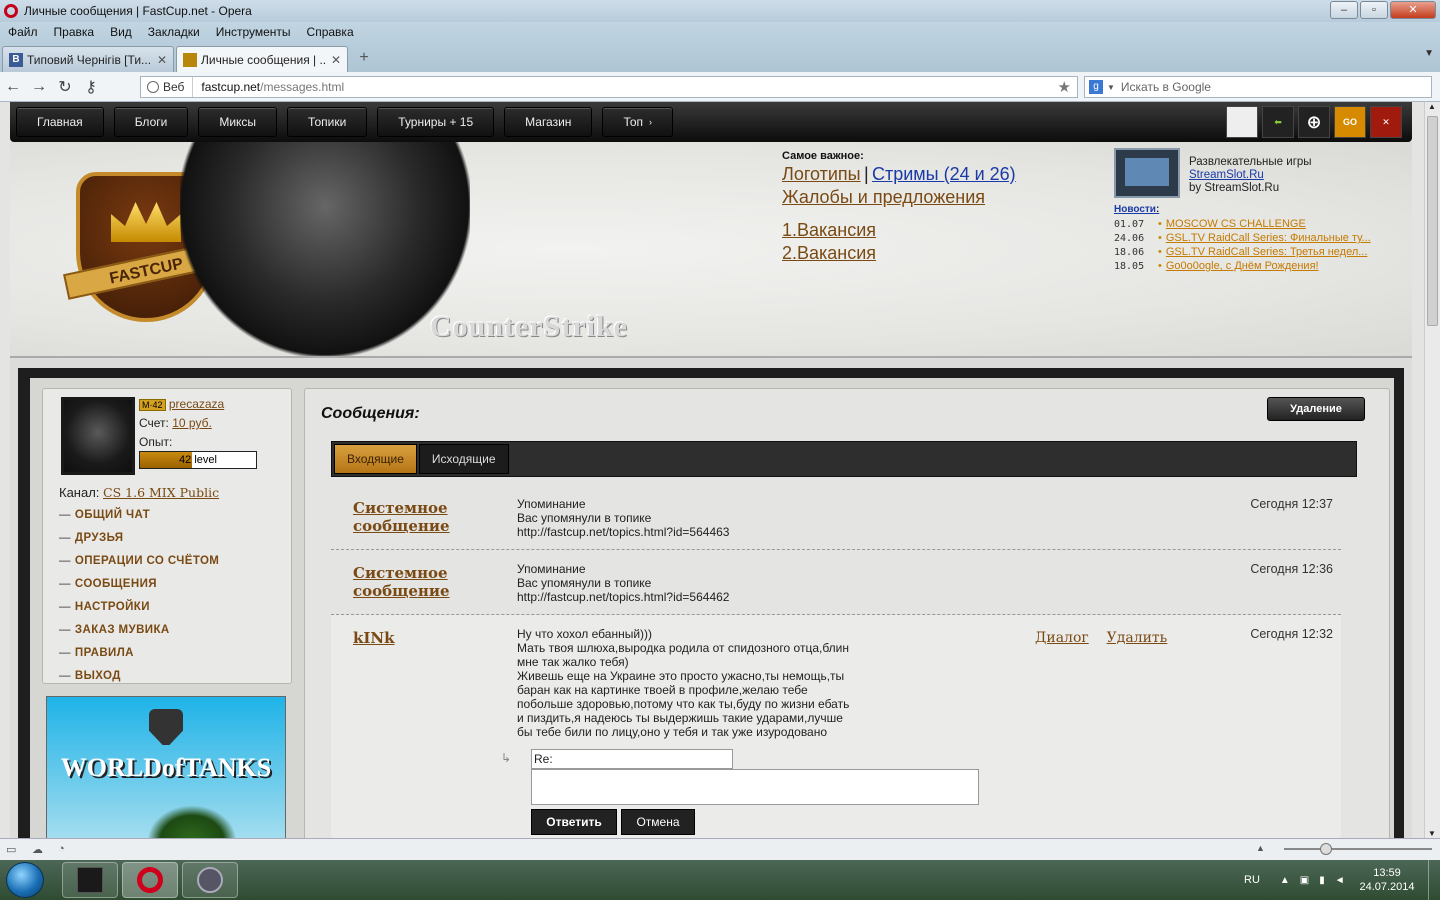 This screenshot has width=1440, height=900. What do you see at coordinates (330, 32) in the screenshot?
I see `menu-help: Справка` at bounding box center [330, 32].